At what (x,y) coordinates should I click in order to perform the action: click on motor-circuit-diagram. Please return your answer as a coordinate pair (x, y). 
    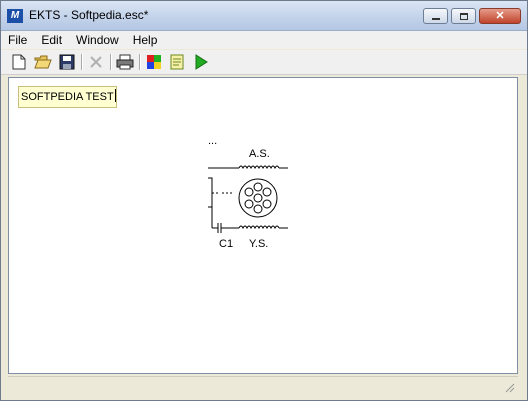
    Looking at the image, I should click on (249, 202).